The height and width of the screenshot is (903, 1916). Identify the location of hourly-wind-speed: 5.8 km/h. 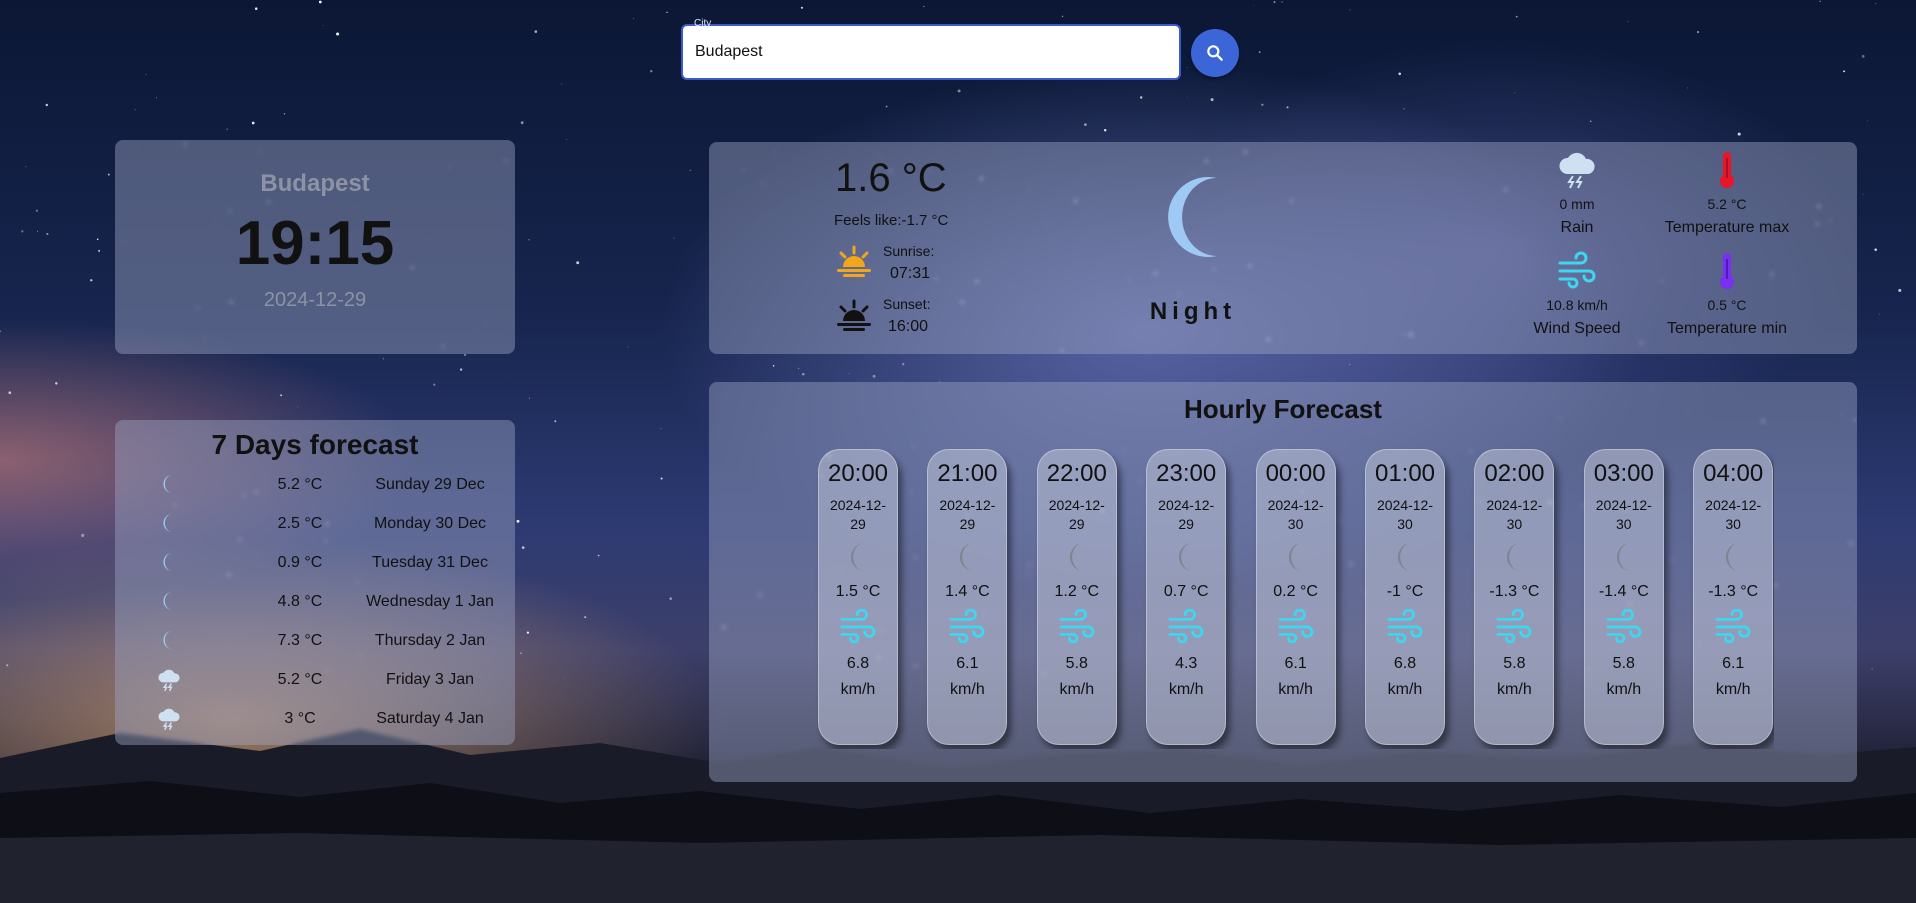
(1077, 677).